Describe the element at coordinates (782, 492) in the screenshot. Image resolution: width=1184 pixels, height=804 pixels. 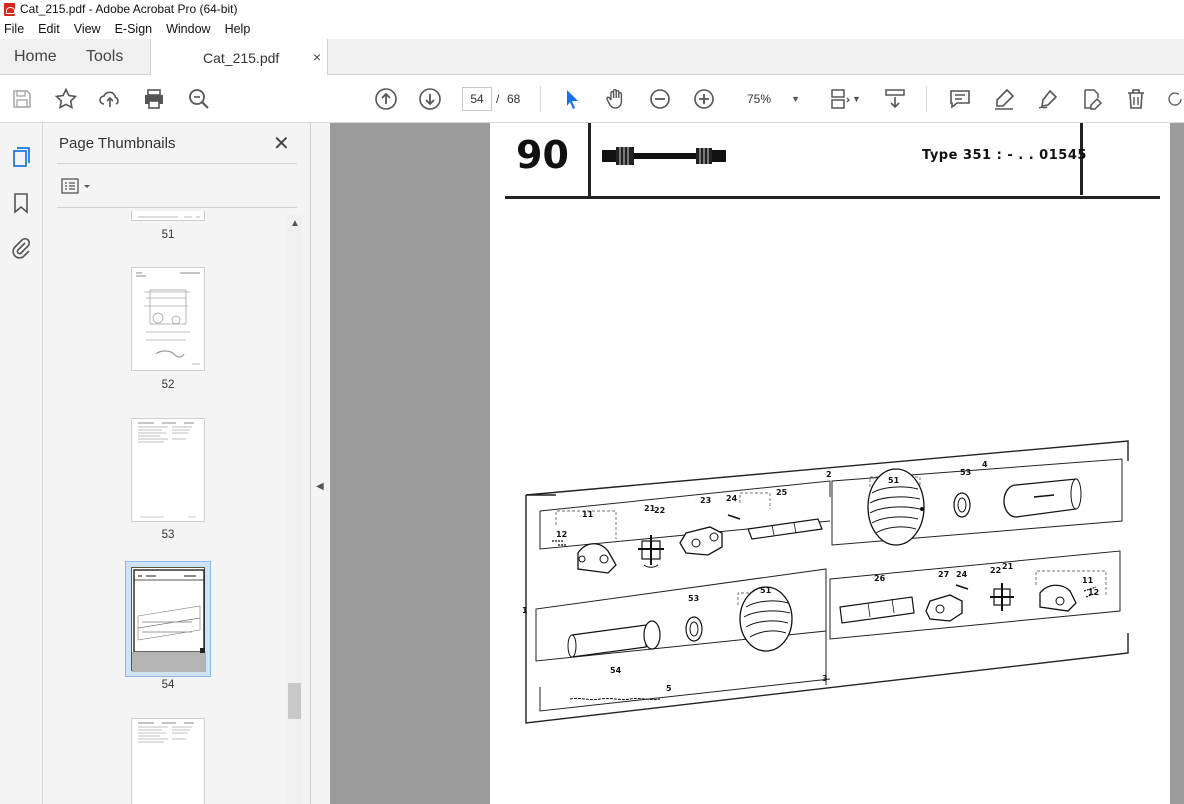
I see `part-label: 25` at that location.